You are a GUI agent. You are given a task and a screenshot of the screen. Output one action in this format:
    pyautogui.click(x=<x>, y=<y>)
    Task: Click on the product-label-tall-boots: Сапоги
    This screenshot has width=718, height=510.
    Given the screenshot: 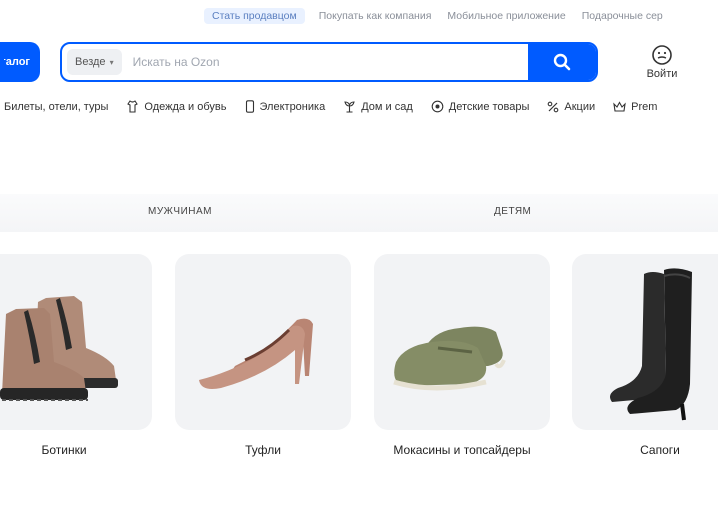 What is the action you would take?
    pyautogui.click(x=645, y=450)
    